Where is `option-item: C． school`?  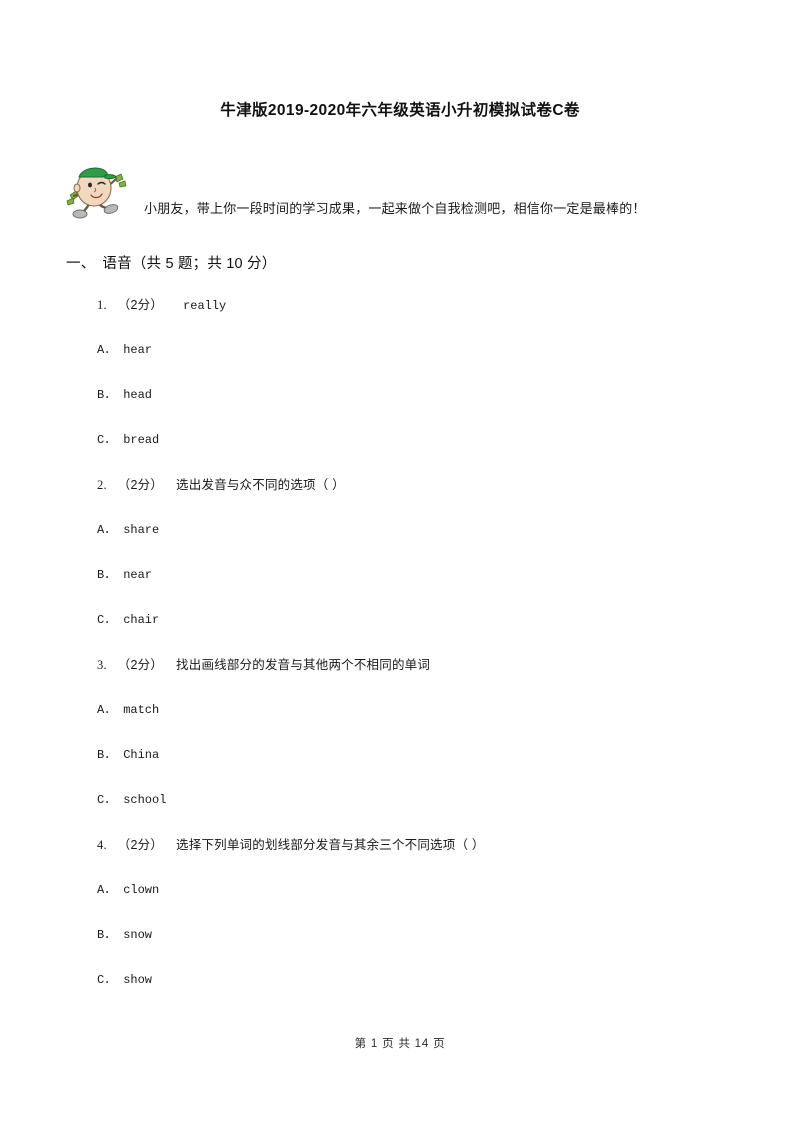 option-item: C． school is located at coordinates (427, 815).